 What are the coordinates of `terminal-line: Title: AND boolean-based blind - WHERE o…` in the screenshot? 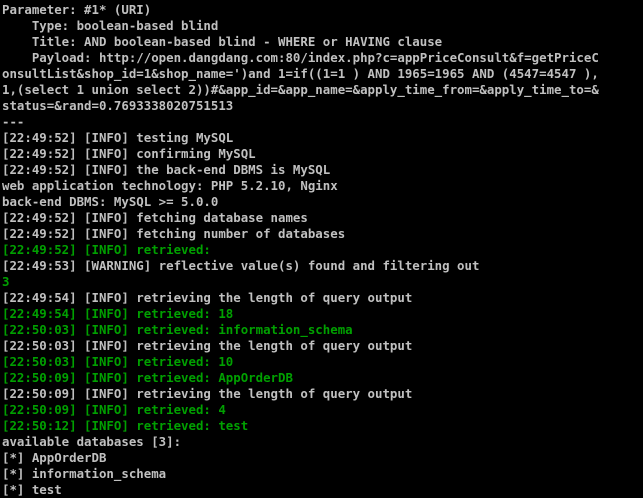 It's located at (222, 41).